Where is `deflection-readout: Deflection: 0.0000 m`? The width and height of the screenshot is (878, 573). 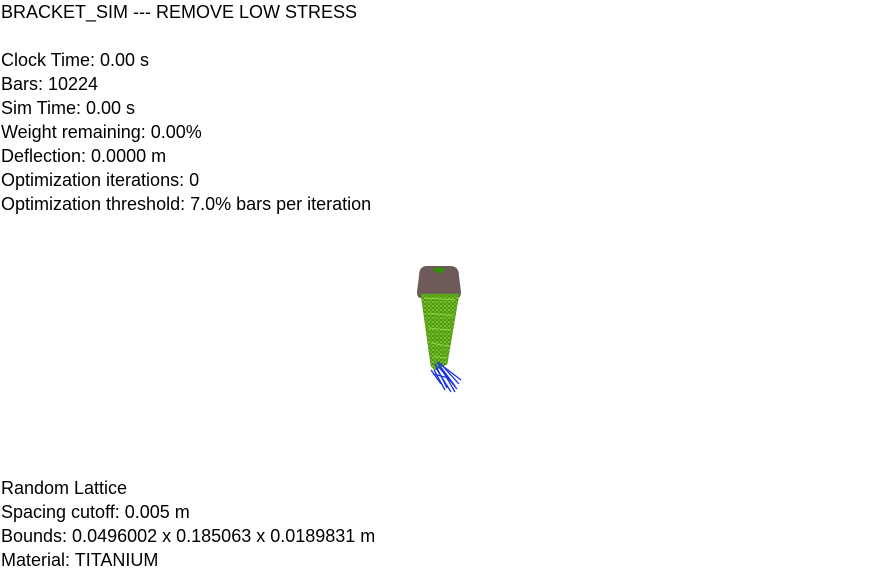 deflection-readout: Deflection: 0.0000 m is located at coordinates (84, 156).